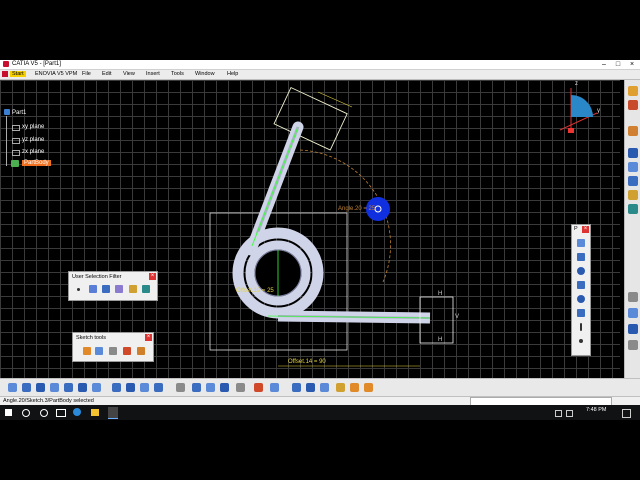 The width and height of the screenshot is (640, 480). What do you see at coordinates (310, 387) in the screenshot?
I see `edit-multi-constraint-icon` at bounding box center [310, 387].